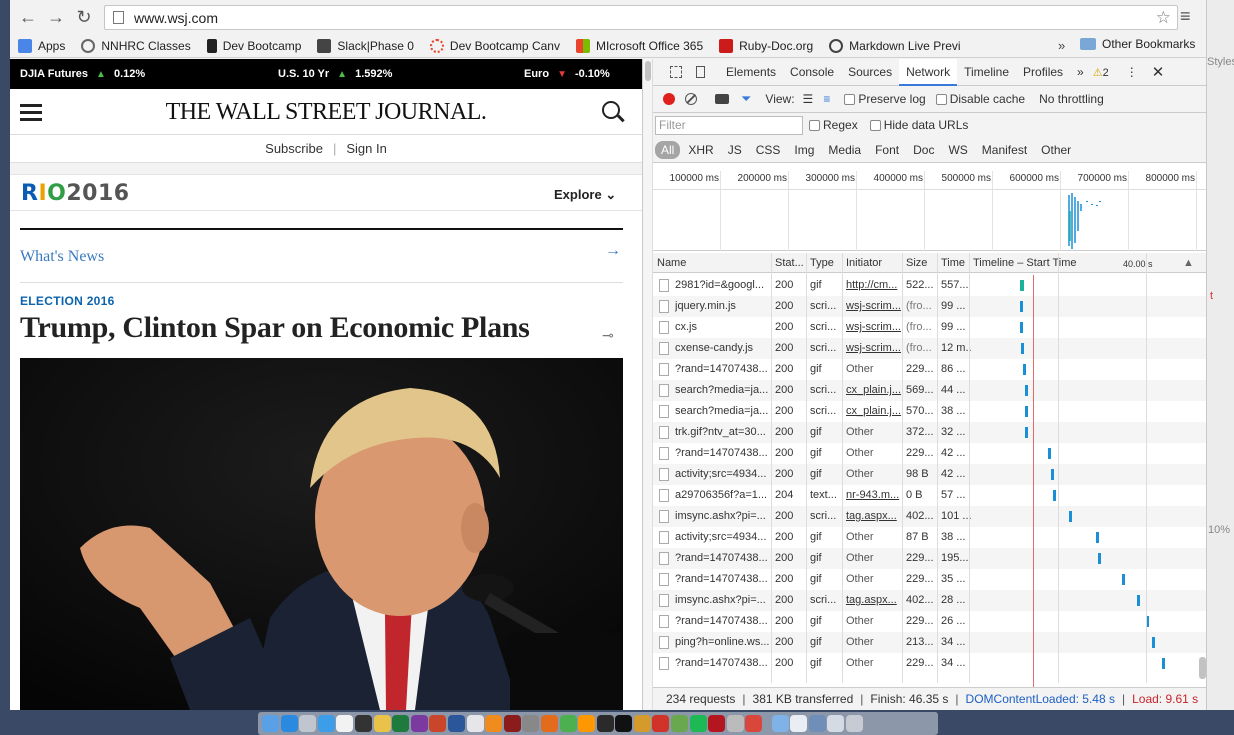 This screenshot has height=735, width=1234. I want to click on disable-cache-checkbox, so click(941, 99).